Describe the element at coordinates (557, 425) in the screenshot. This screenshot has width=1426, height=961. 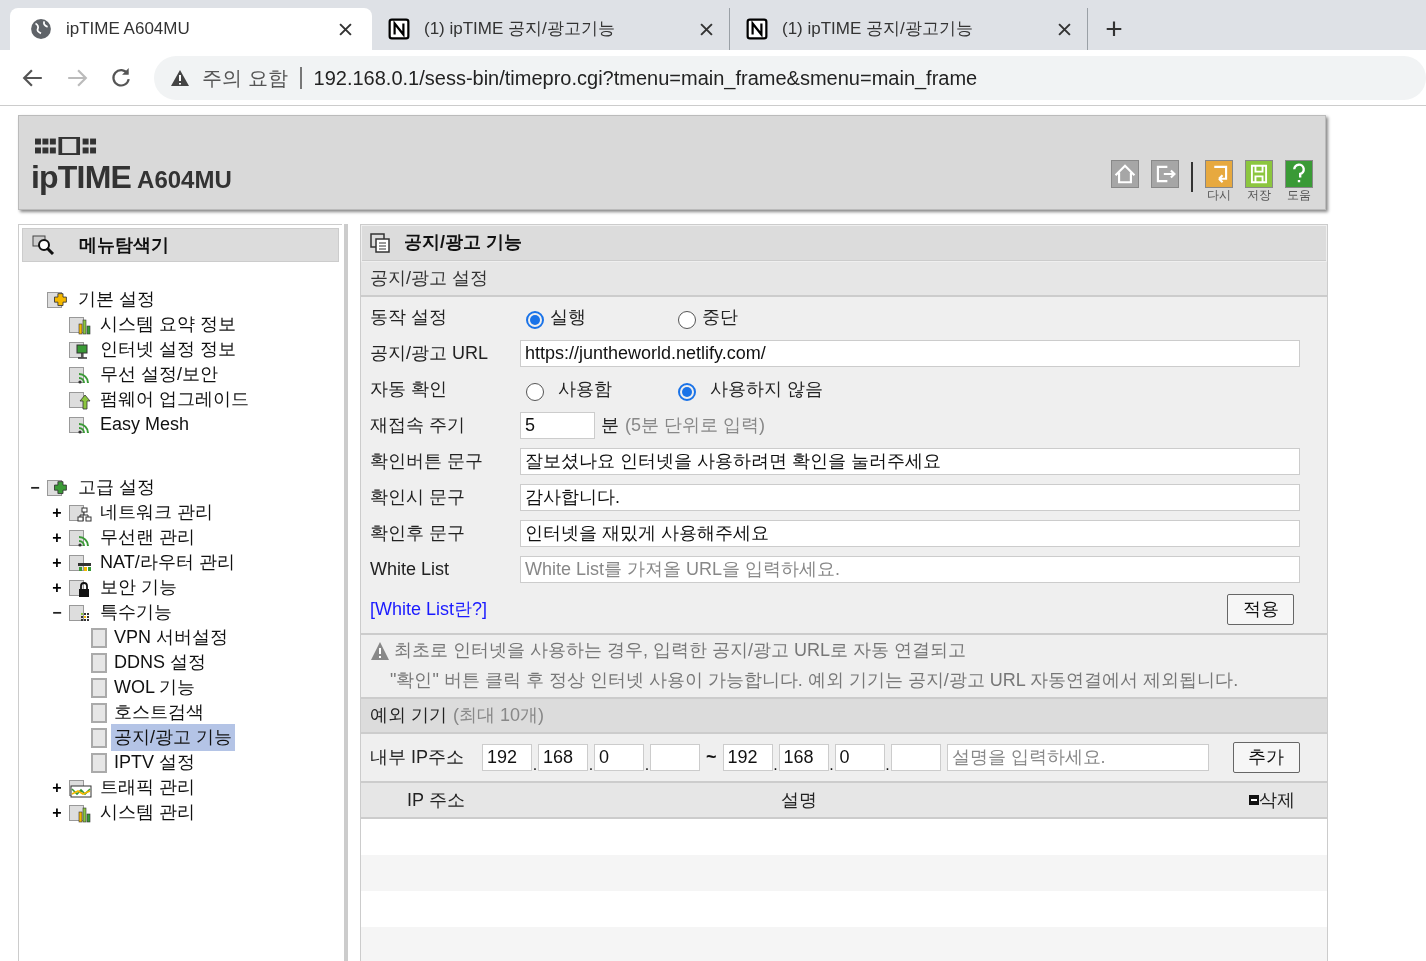
I see `number-field: 5` at that location.